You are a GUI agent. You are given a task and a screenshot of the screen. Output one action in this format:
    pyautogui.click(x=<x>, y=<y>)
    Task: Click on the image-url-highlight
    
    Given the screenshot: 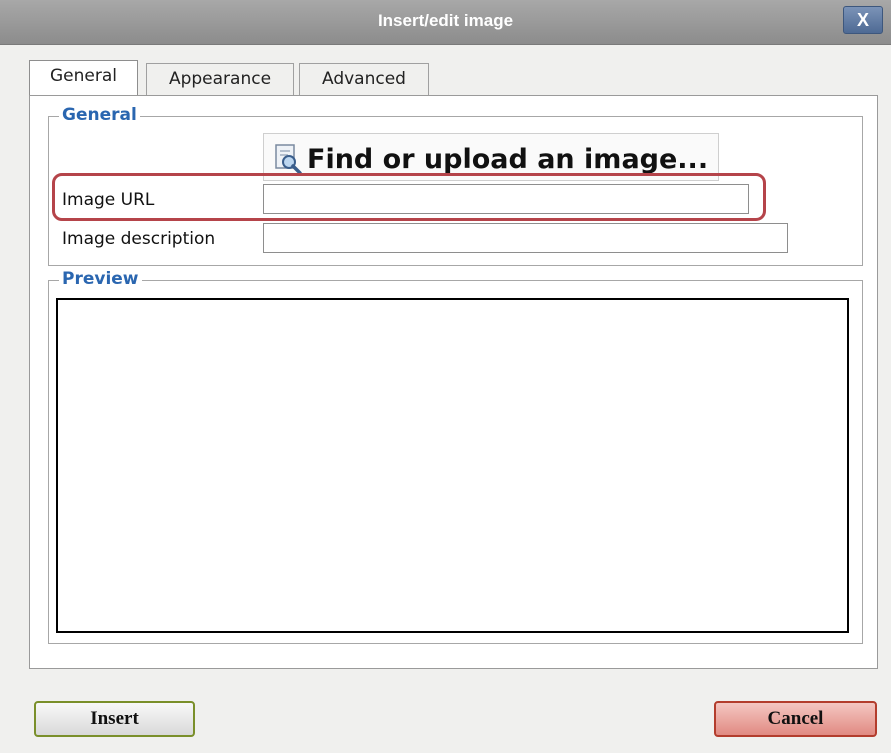 What is the action you would take?
    pyautogui.click(x=409, y=197)
    